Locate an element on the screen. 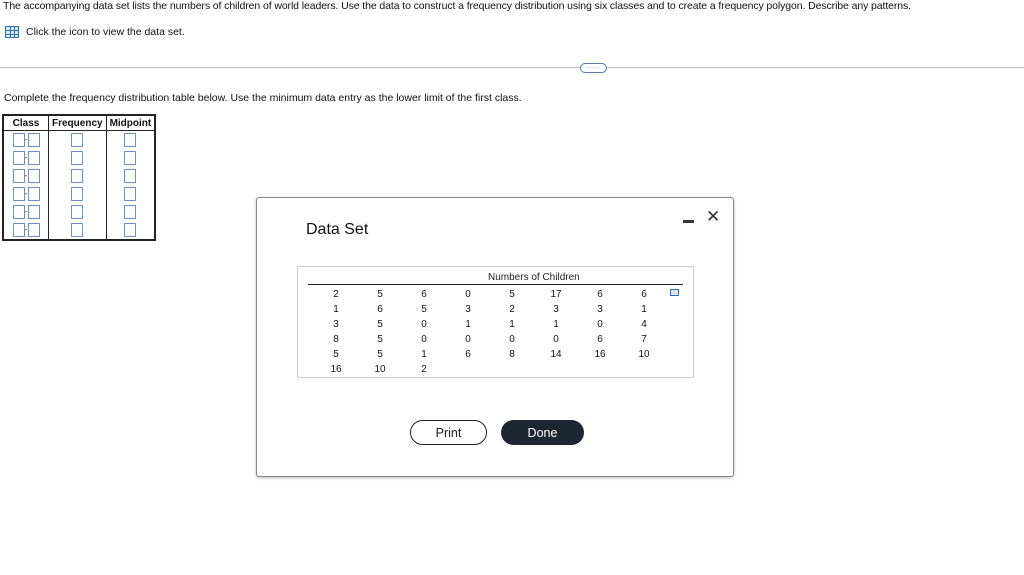 Image resolution: width=1024 pixels, height=575 pixels. header-class: Class is located at coordinates (25, 122).